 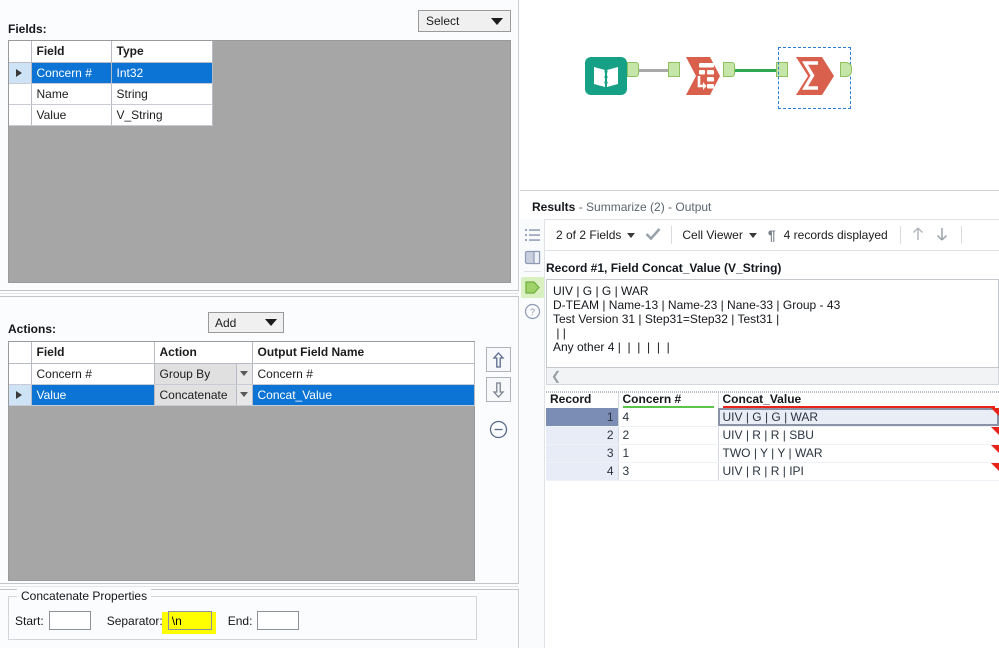 What do you see at coordinates (858, 435) in the screenshot?
I see `cell-concat-value: UIV | R | R | SBU` at bounding box center [858, 435].